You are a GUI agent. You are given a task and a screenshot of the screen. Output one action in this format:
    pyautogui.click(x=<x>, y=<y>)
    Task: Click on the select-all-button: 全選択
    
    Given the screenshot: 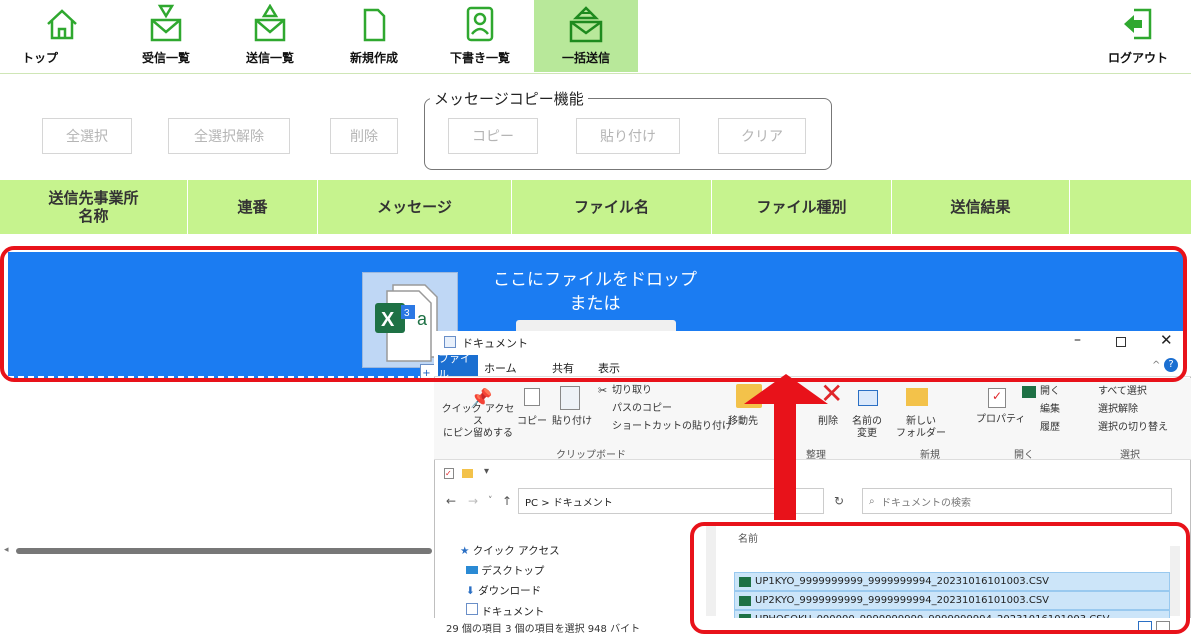 What is the action you would take?
    pyautogui.click(x=87, y=136)
    